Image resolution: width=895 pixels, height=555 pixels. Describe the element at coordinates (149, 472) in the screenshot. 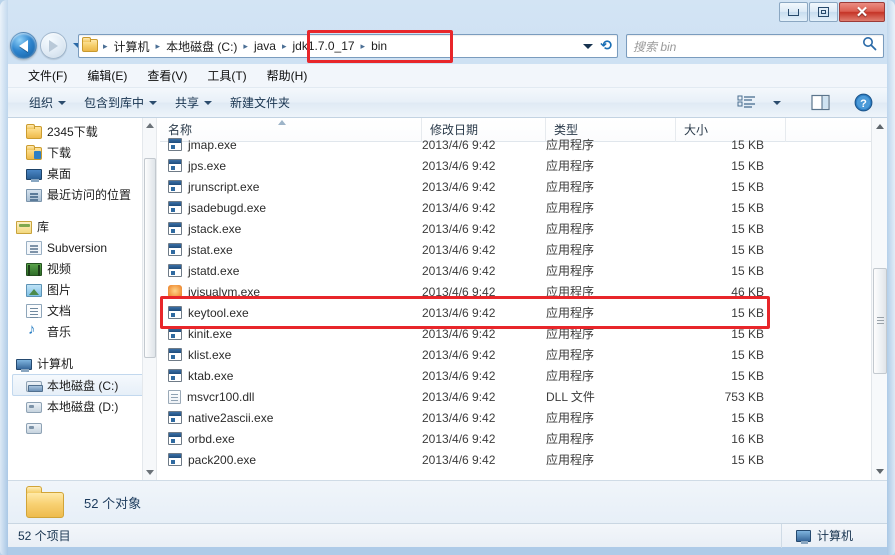

I see `sidebar-scroll-down-button` at that location.